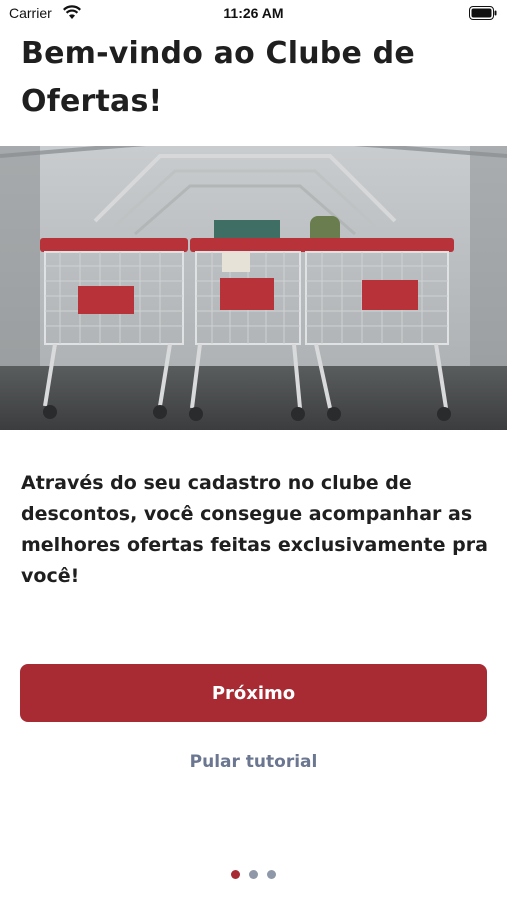 This screenshot has height=900, width=507. I want to click on page-title: Bem-vindo ao Clube de Ofertas!, so click(218, 77).